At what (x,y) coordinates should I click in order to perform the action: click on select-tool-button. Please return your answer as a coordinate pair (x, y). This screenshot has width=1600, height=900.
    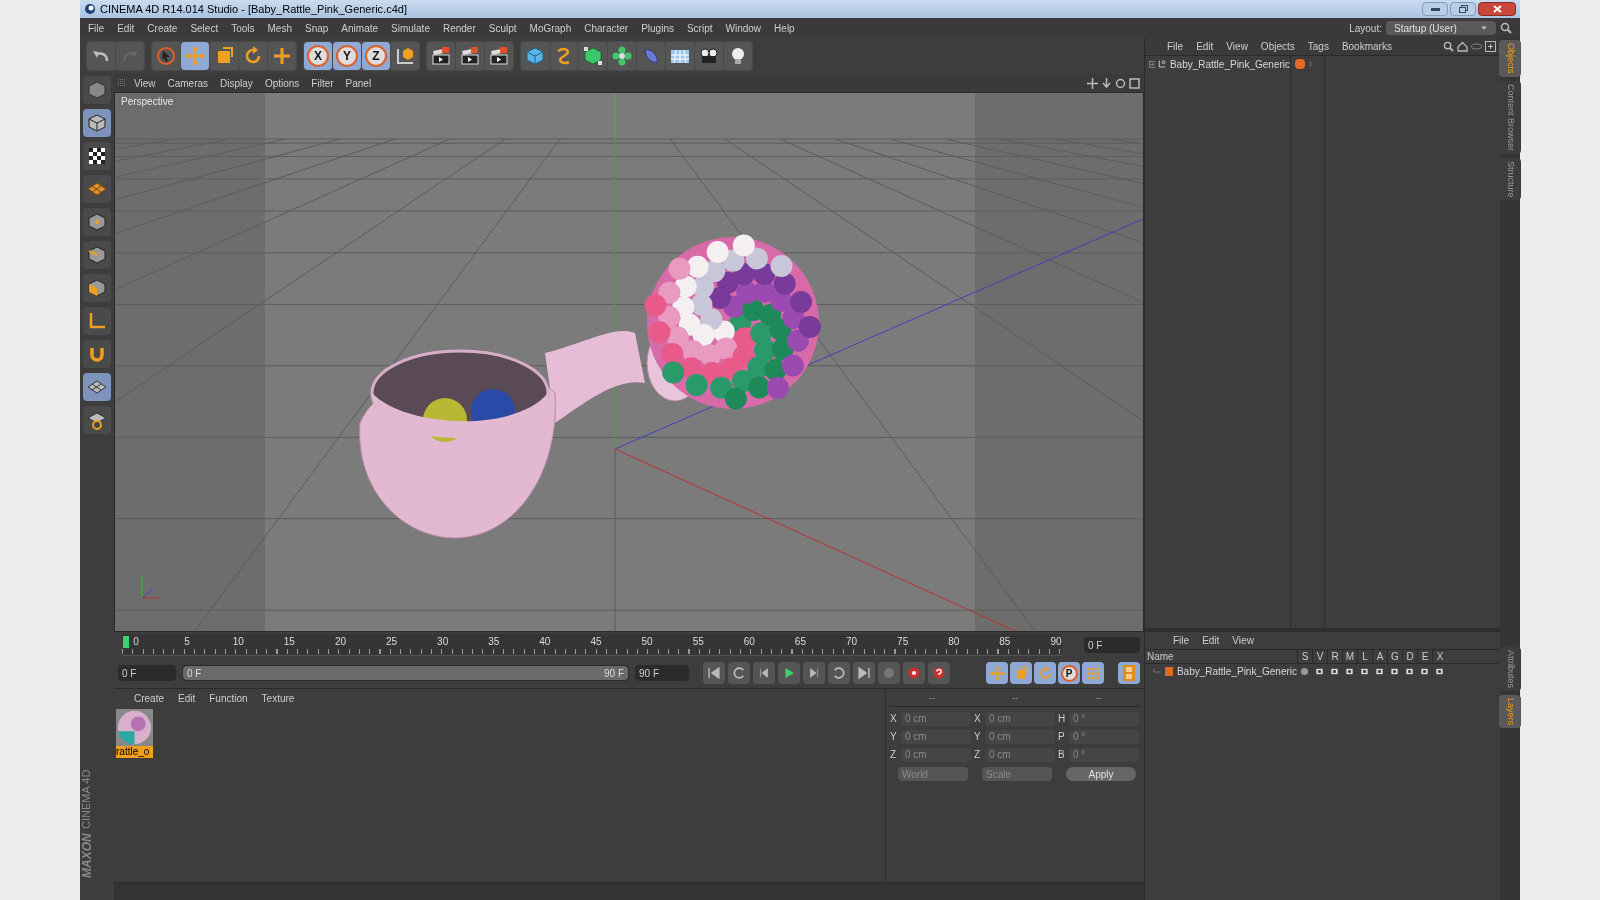
    Looking at the image, I should click on (166, 56).